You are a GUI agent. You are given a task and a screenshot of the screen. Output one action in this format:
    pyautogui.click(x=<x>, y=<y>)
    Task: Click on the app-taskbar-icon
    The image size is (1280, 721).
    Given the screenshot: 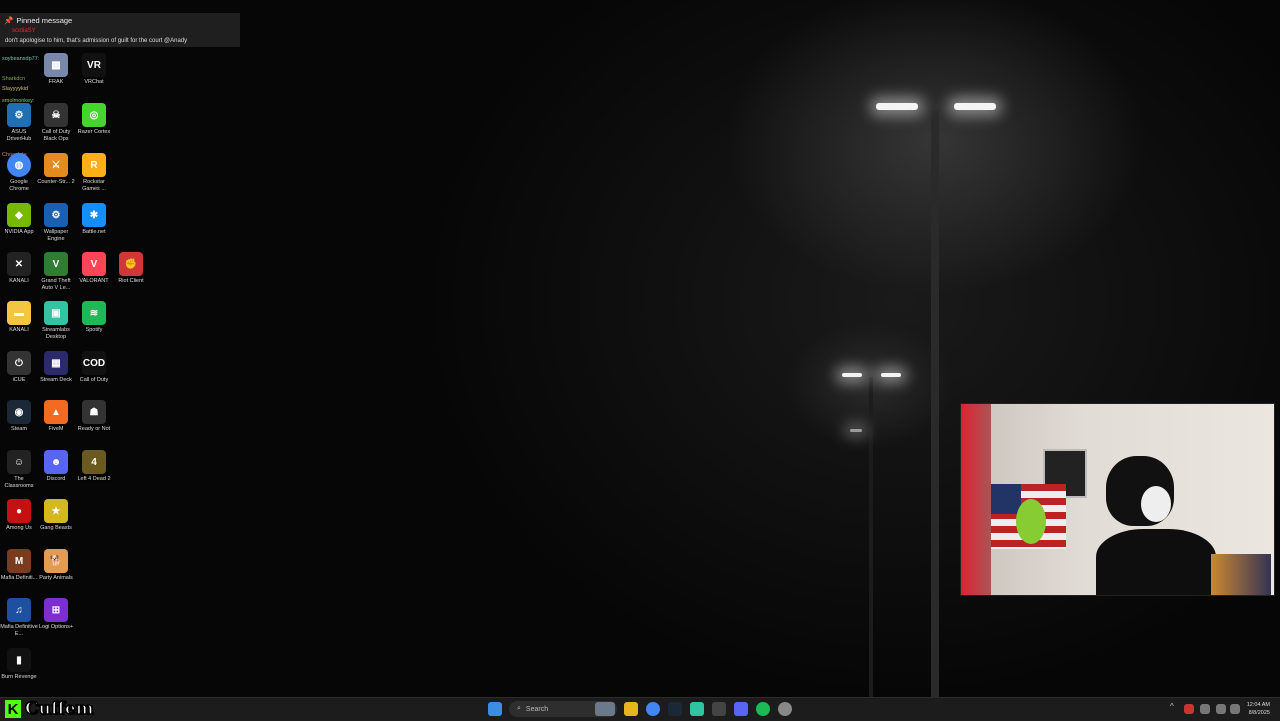 What is the action you would take?
    pyautogui.click(x=719, y=709)
    